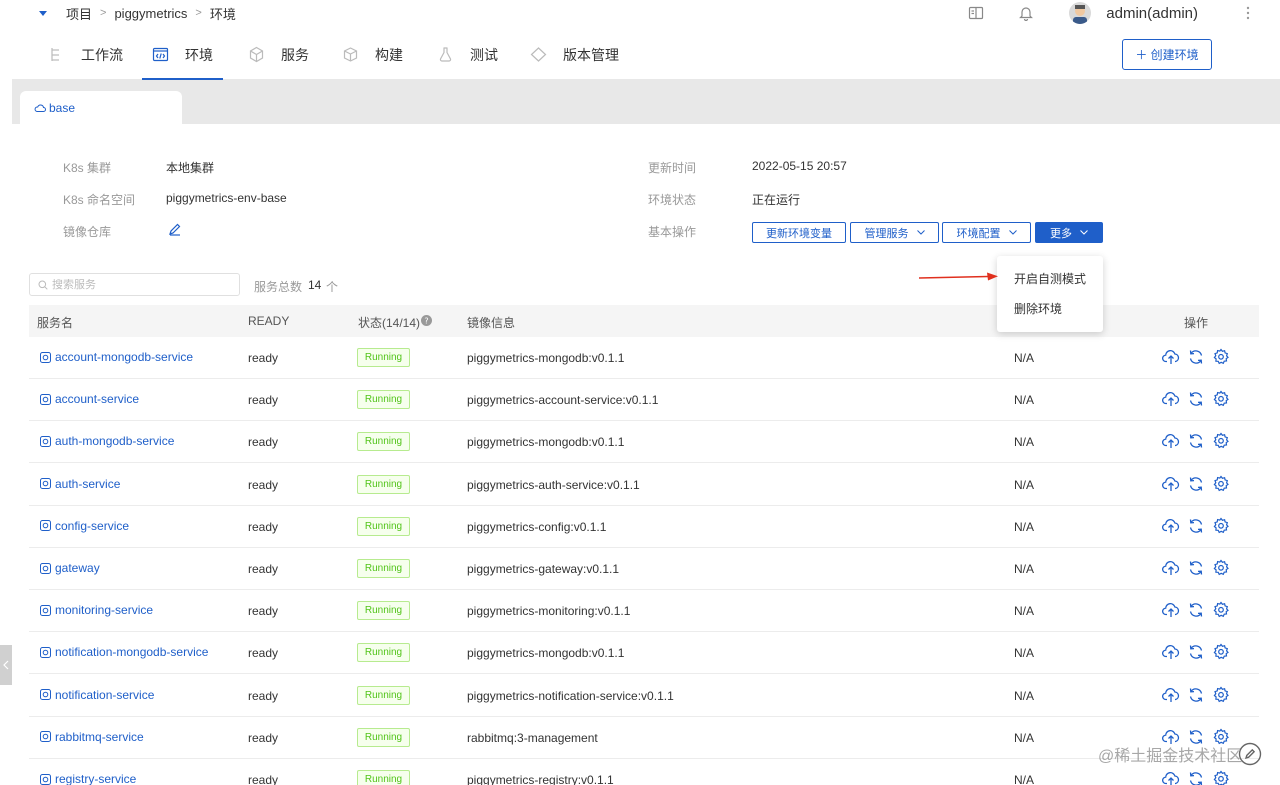 The height and width of the screenshot is (785, 1280). Describe the element at coordinates (79, 13) in the screenshot. I see `breadcrumb-project: 项目` at that location.